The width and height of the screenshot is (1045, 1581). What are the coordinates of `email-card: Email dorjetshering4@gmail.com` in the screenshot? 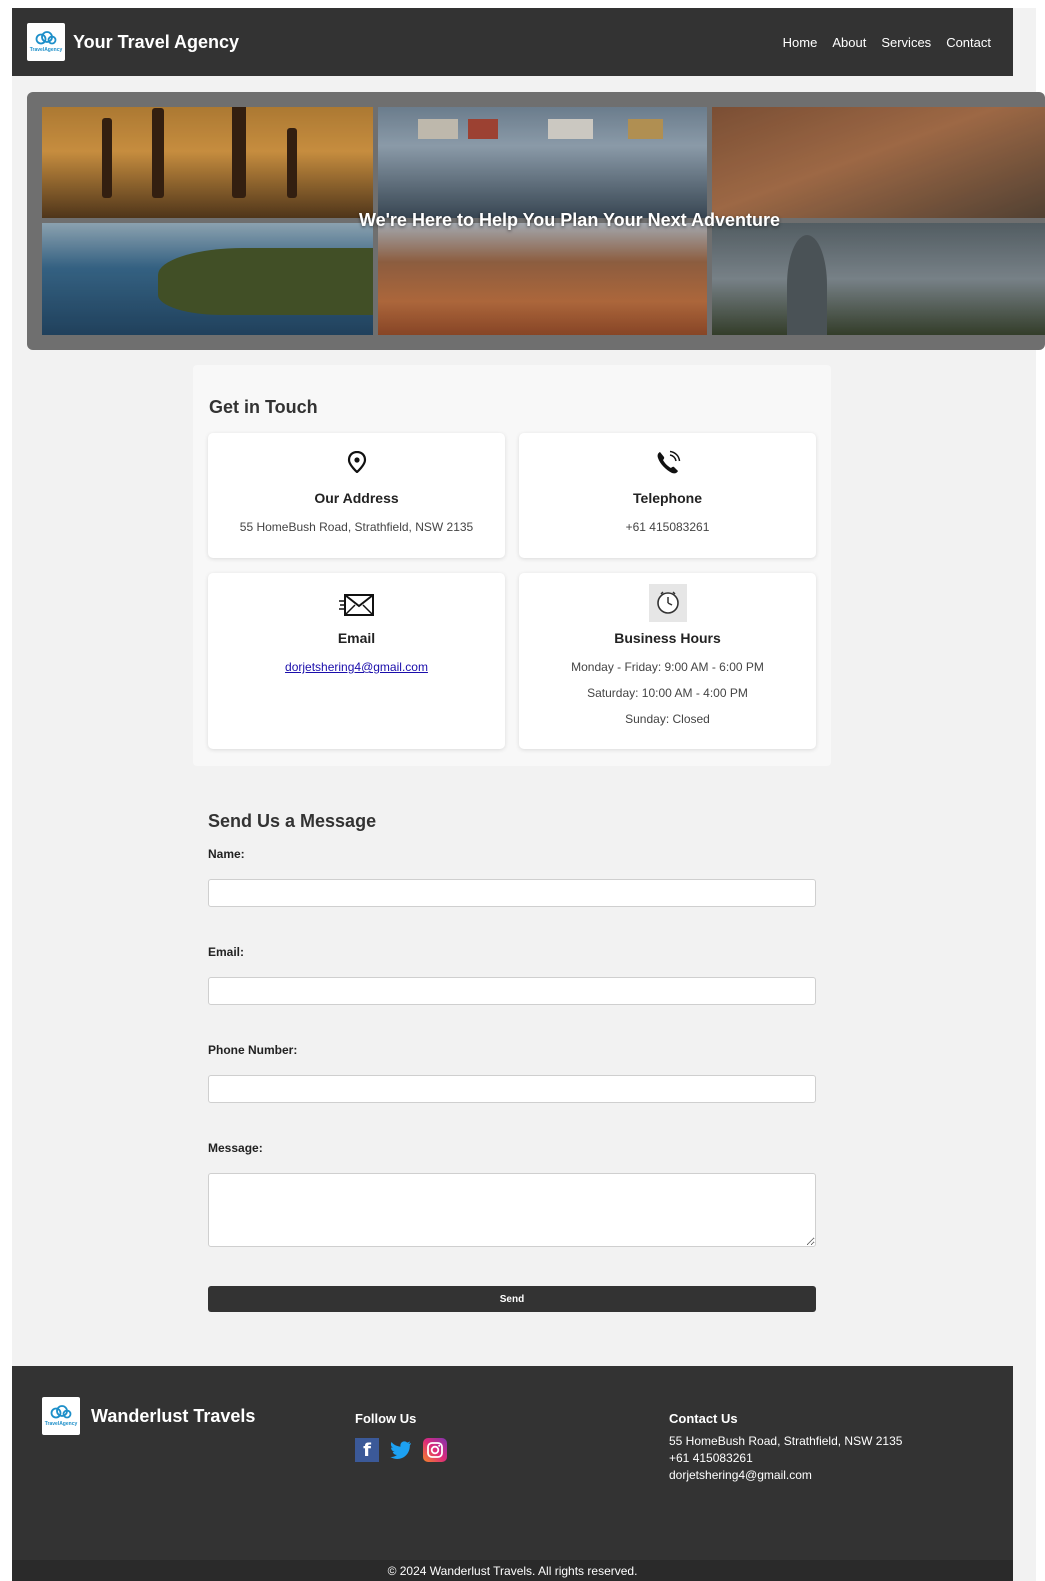 It's located at (356, 661).